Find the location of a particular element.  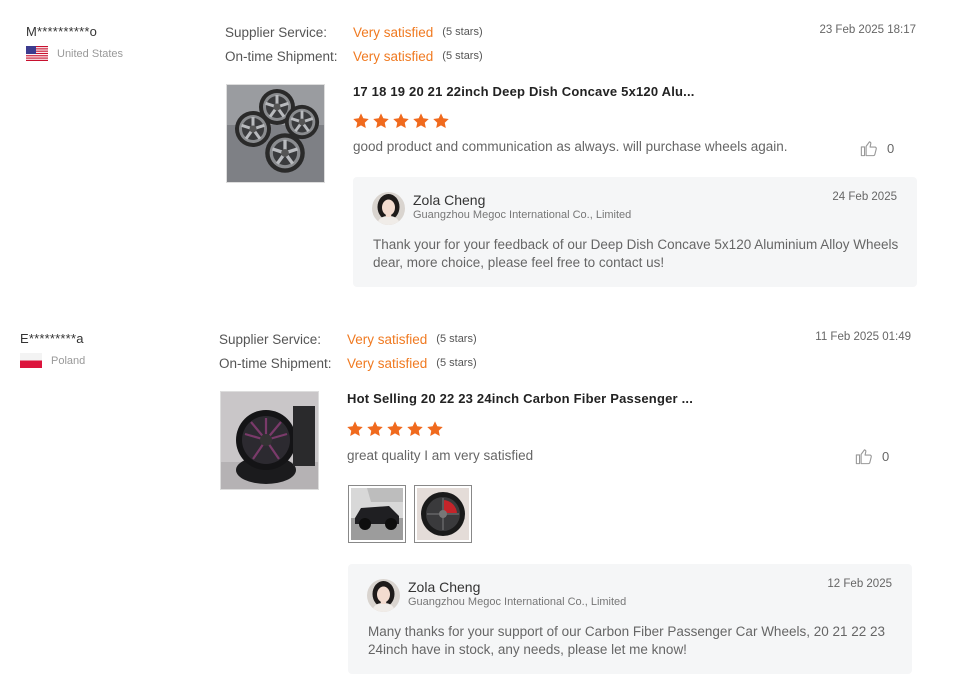

country-label: United States is located at coordinates (90, 53).